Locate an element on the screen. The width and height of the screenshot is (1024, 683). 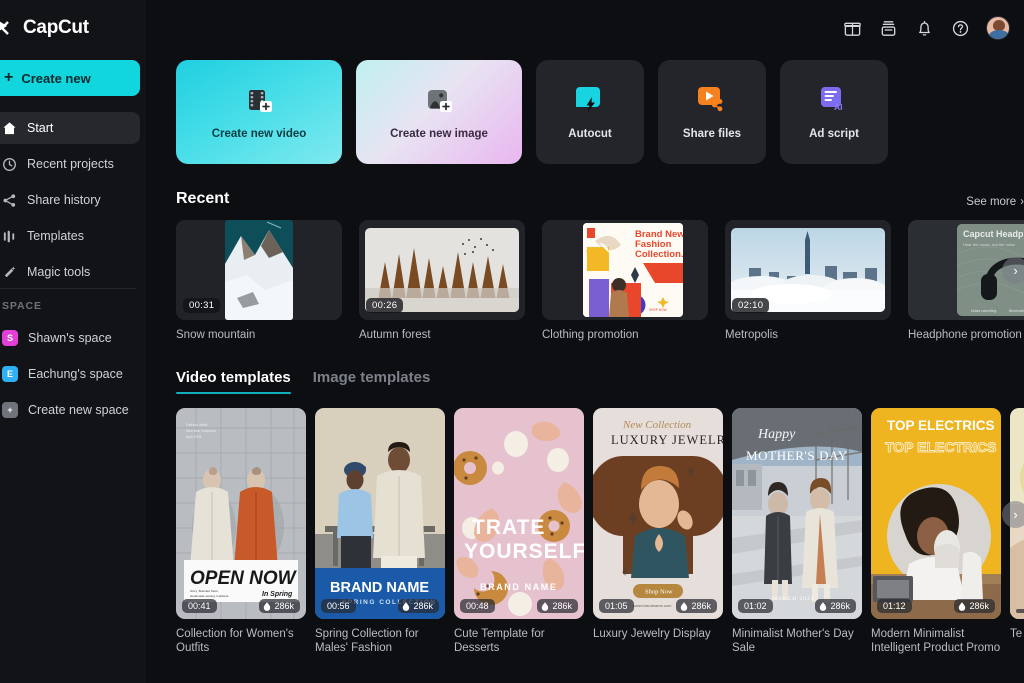
svg-text: AI is located at coordinates (838, 107).